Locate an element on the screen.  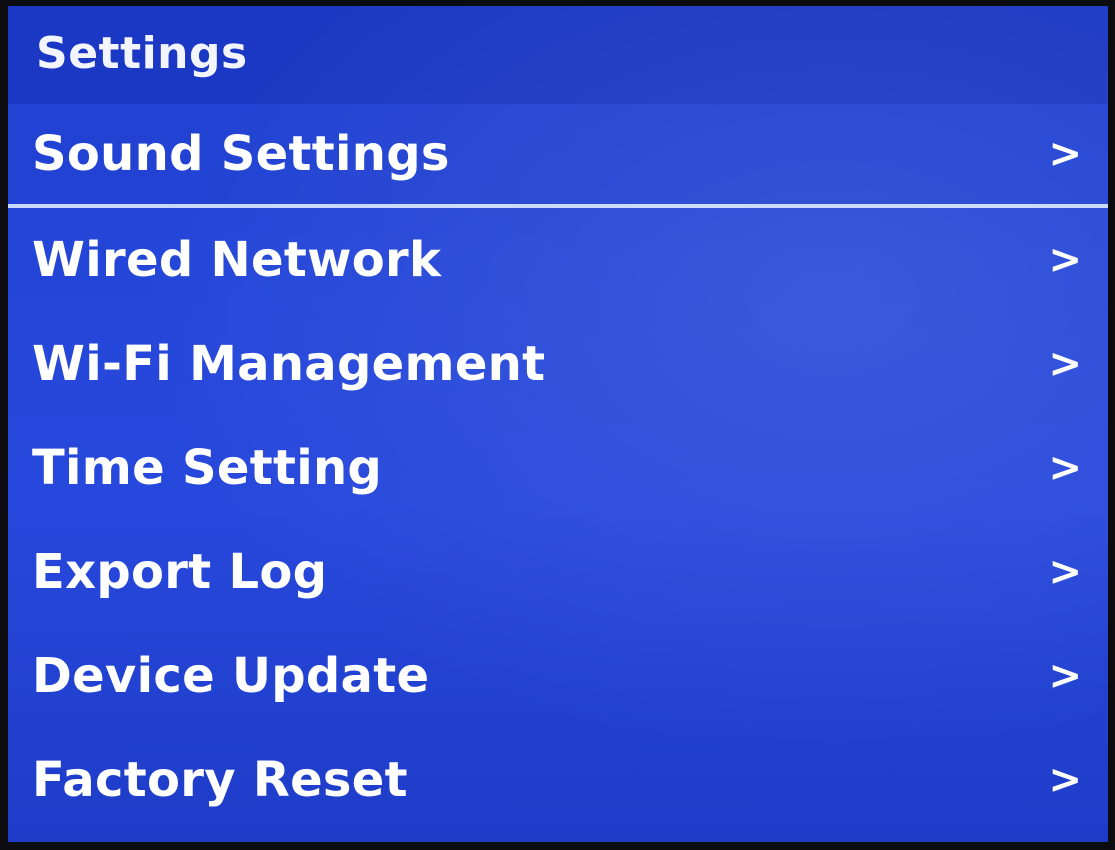
page-title: Settings is located at coordinates (142, 53).